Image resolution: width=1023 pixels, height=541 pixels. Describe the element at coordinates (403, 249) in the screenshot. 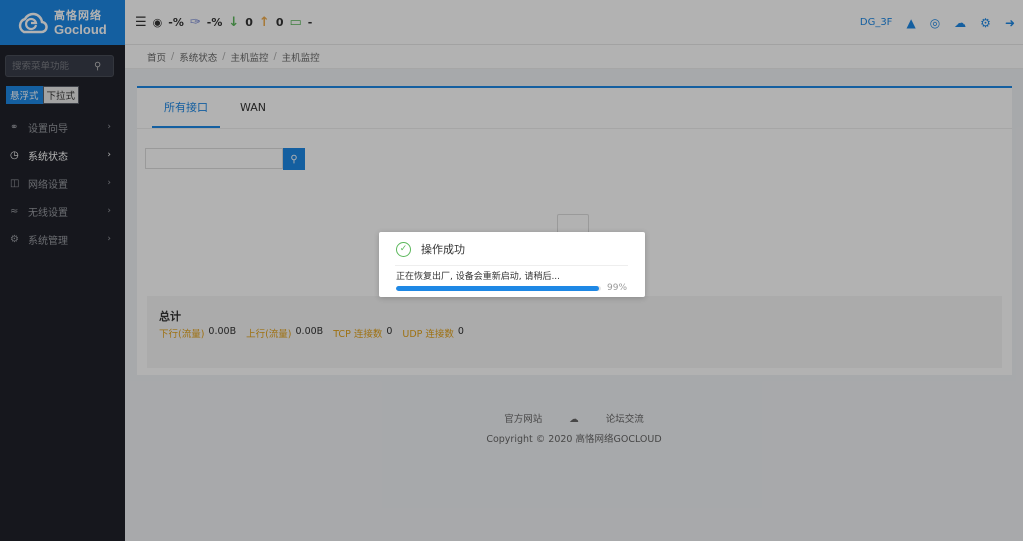

I see `check-circle-icon: ✓` at that location.